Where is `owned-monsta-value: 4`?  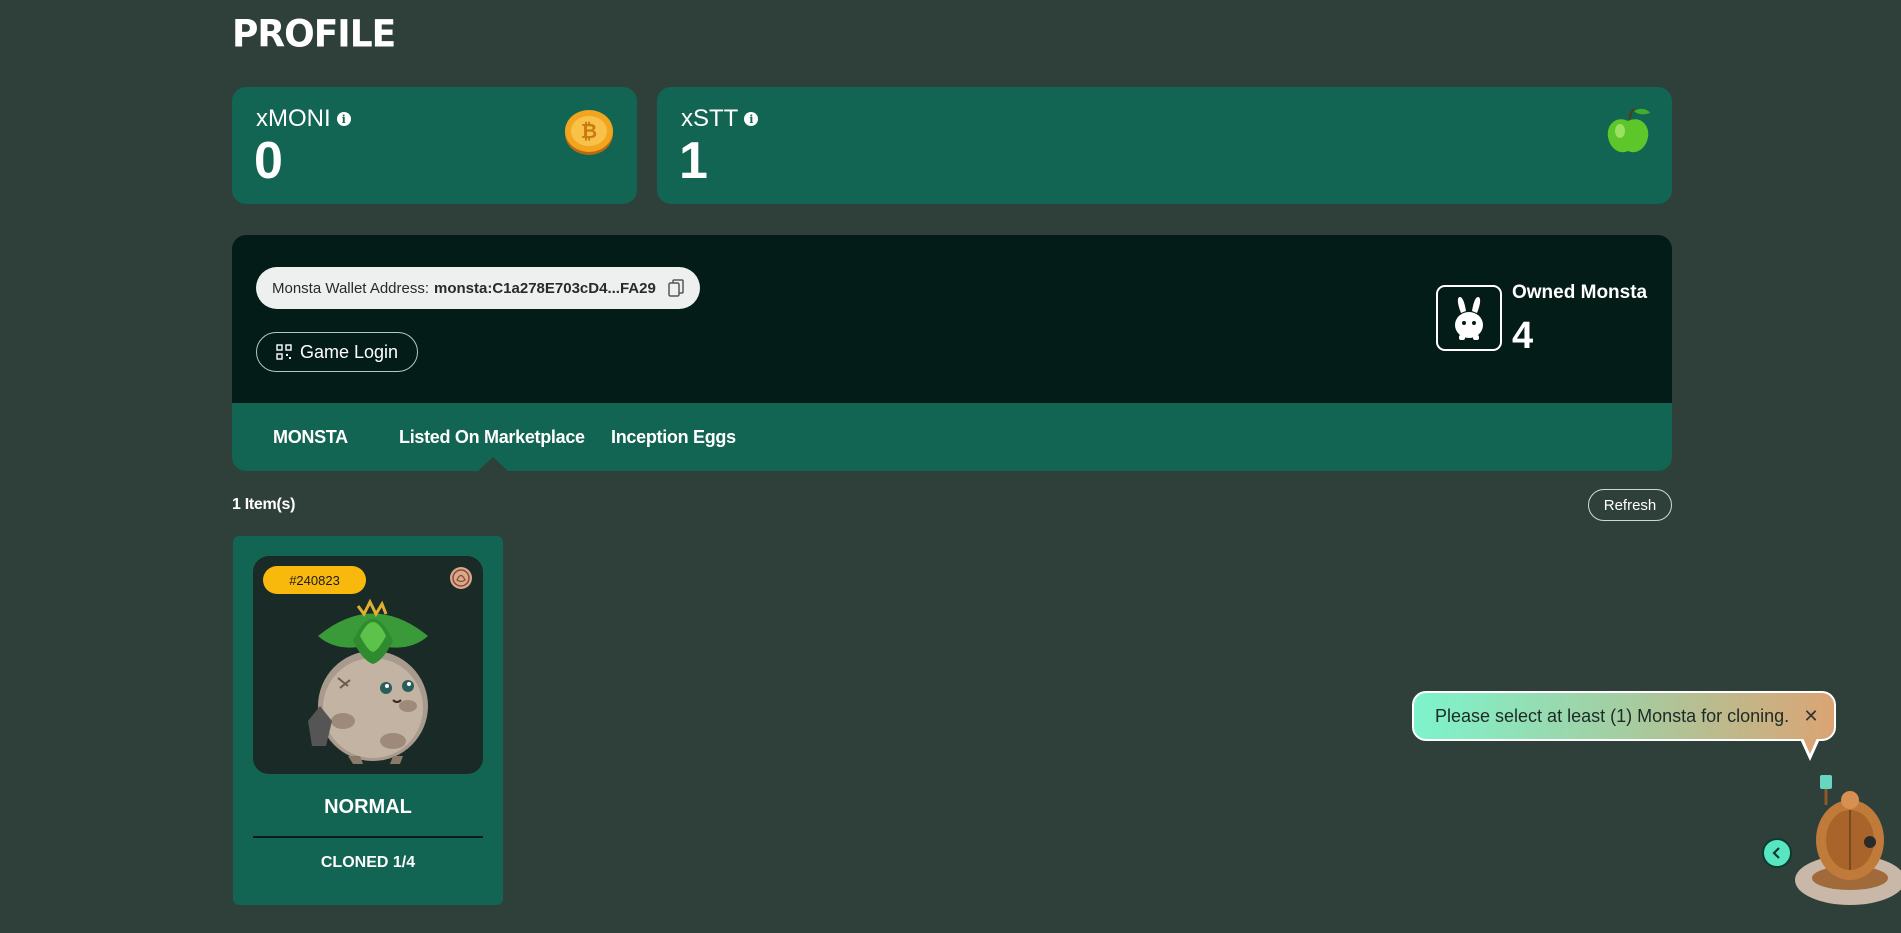
owned-monsta-value: 4 is located at coordinates (1523, 336).